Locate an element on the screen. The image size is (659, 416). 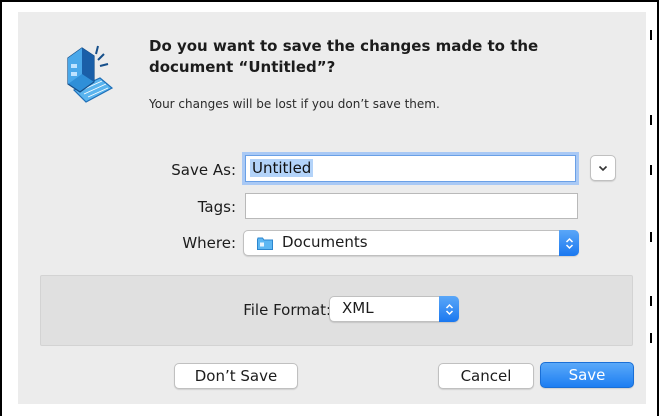
where-value: Documents is located at coordinates (325, 242).